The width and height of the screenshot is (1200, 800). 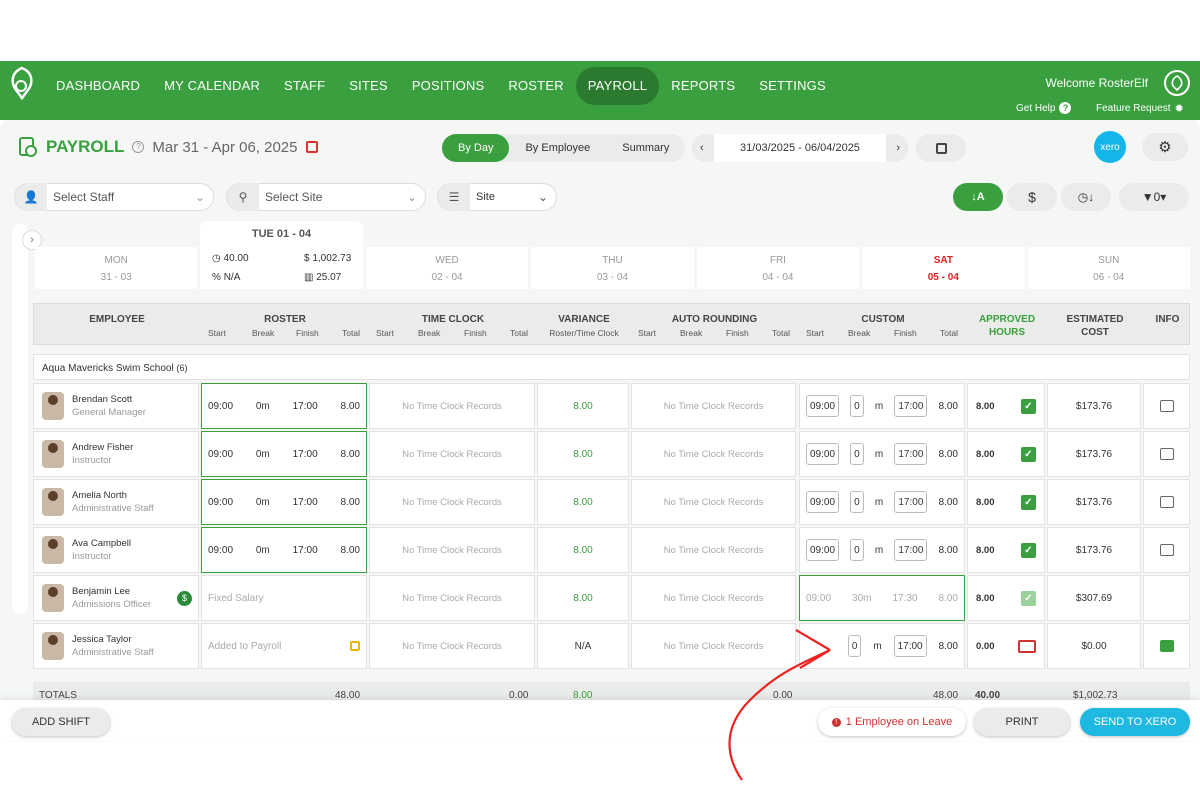 I want to click on avatar, so click(x=53, y=454).